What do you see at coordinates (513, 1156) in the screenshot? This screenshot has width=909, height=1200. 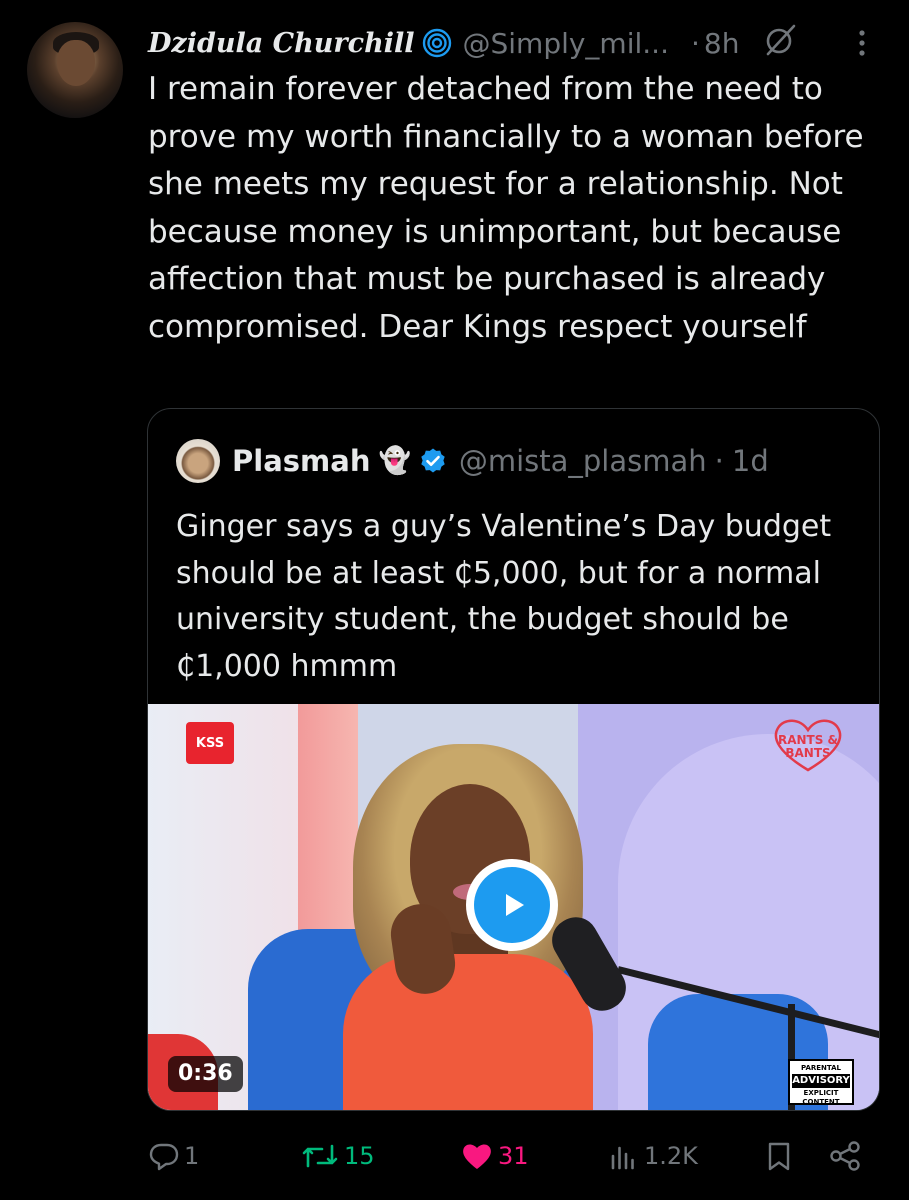 I see `like-count: 31` at bounding box center [513, 1156].